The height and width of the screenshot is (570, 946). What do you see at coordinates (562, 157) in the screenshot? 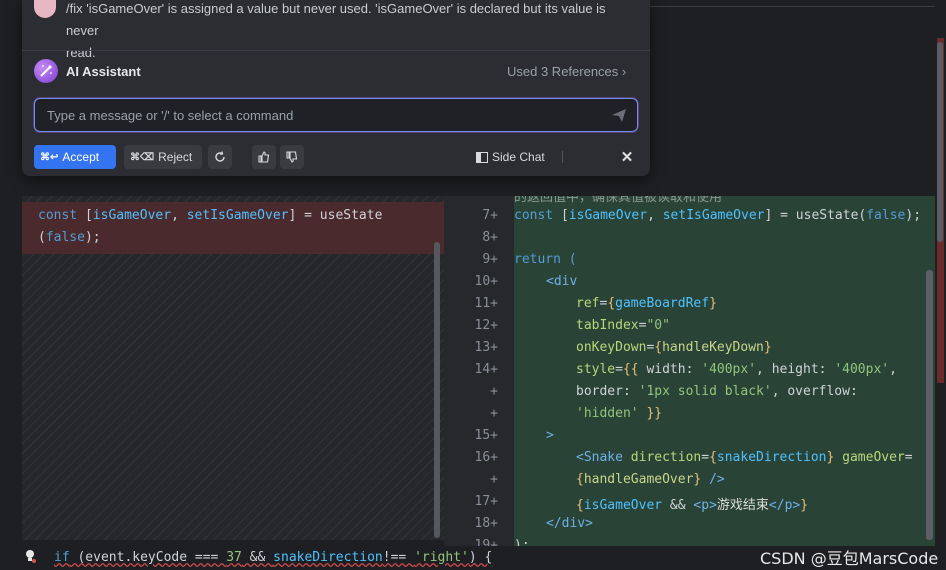
I see `toolbar-divider` at bounding box center [562, 157].